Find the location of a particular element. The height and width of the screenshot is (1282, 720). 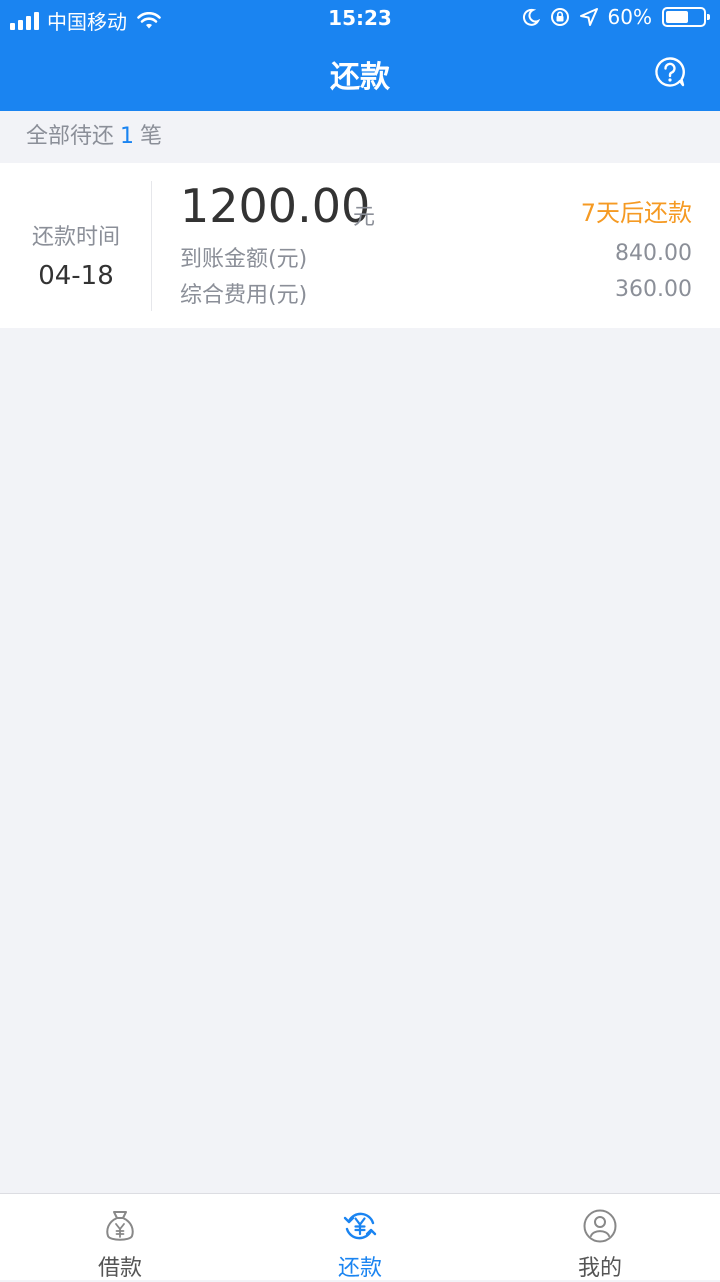

repayment-date-block: 还款时间 04-18 is located at coordinates (76, 245).